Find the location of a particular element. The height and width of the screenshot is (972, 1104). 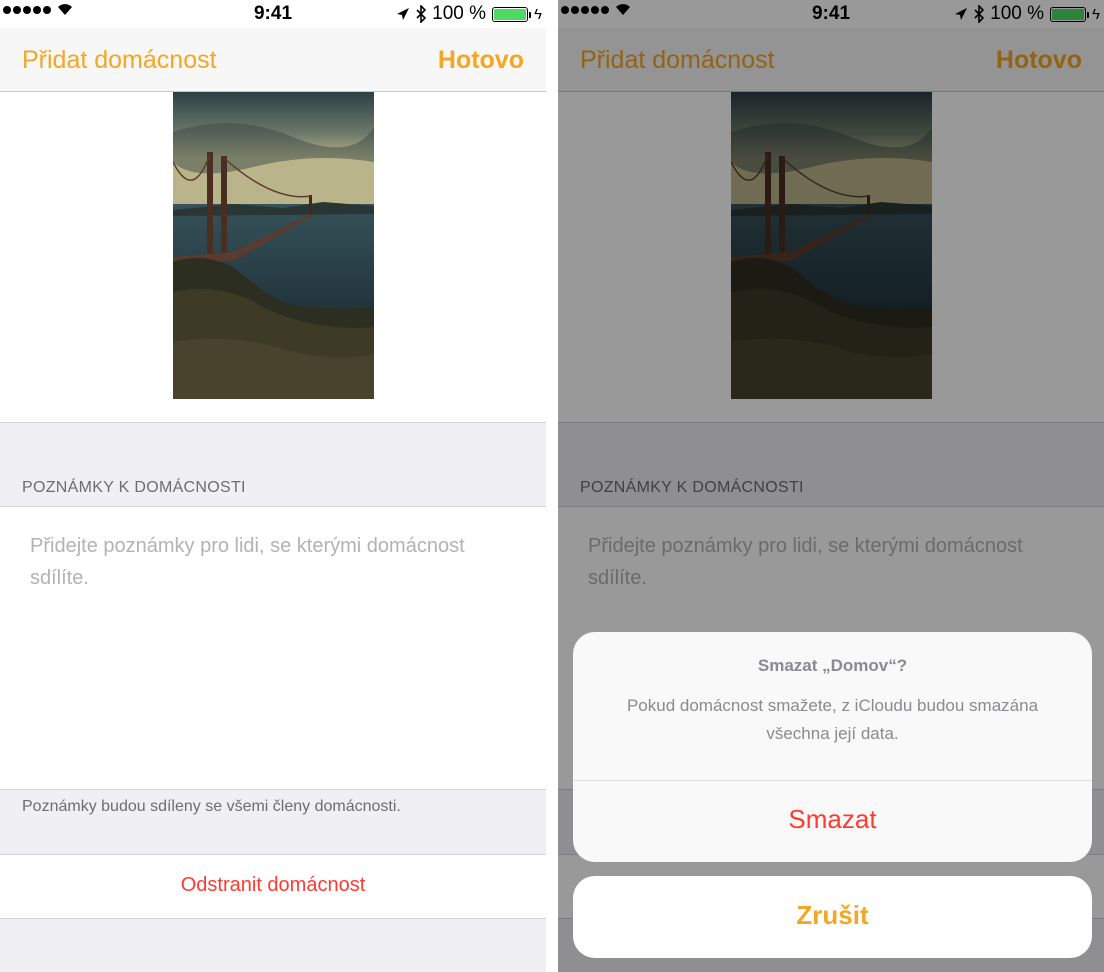

home-wallpaper-image is located at coordinates (273, 245).